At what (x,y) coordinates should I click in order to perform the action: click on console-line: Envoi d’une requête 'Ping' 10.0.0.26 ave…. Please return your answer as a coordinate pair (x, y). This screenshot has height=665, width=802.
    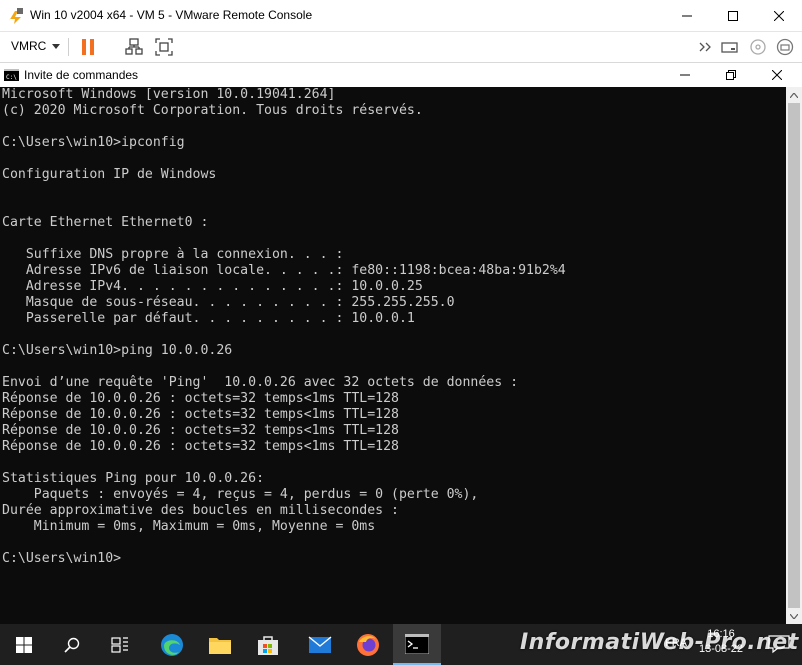
    Looking at the image, I should click on (260, 382).